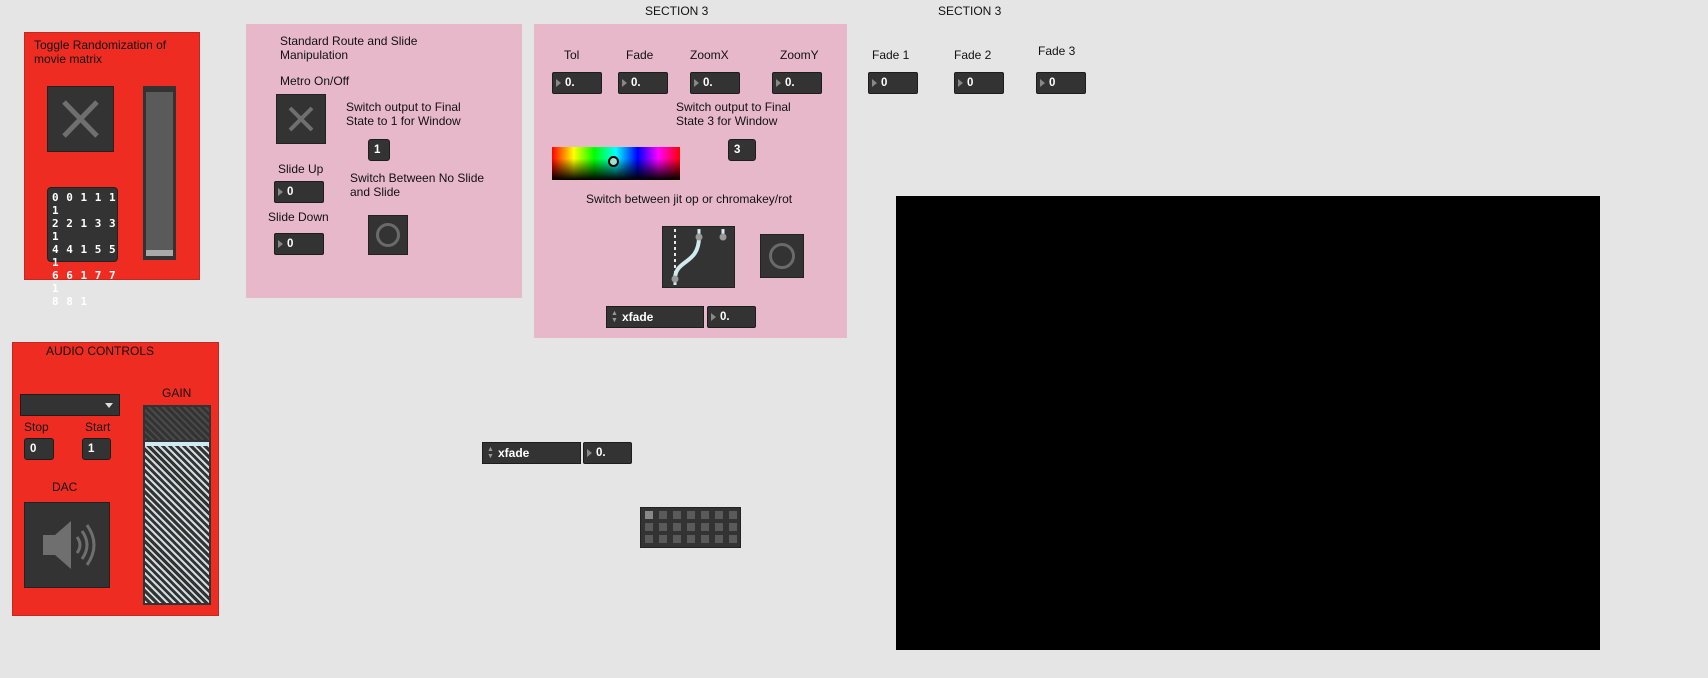  I want to click on start-label: Start, so click(98, 427).